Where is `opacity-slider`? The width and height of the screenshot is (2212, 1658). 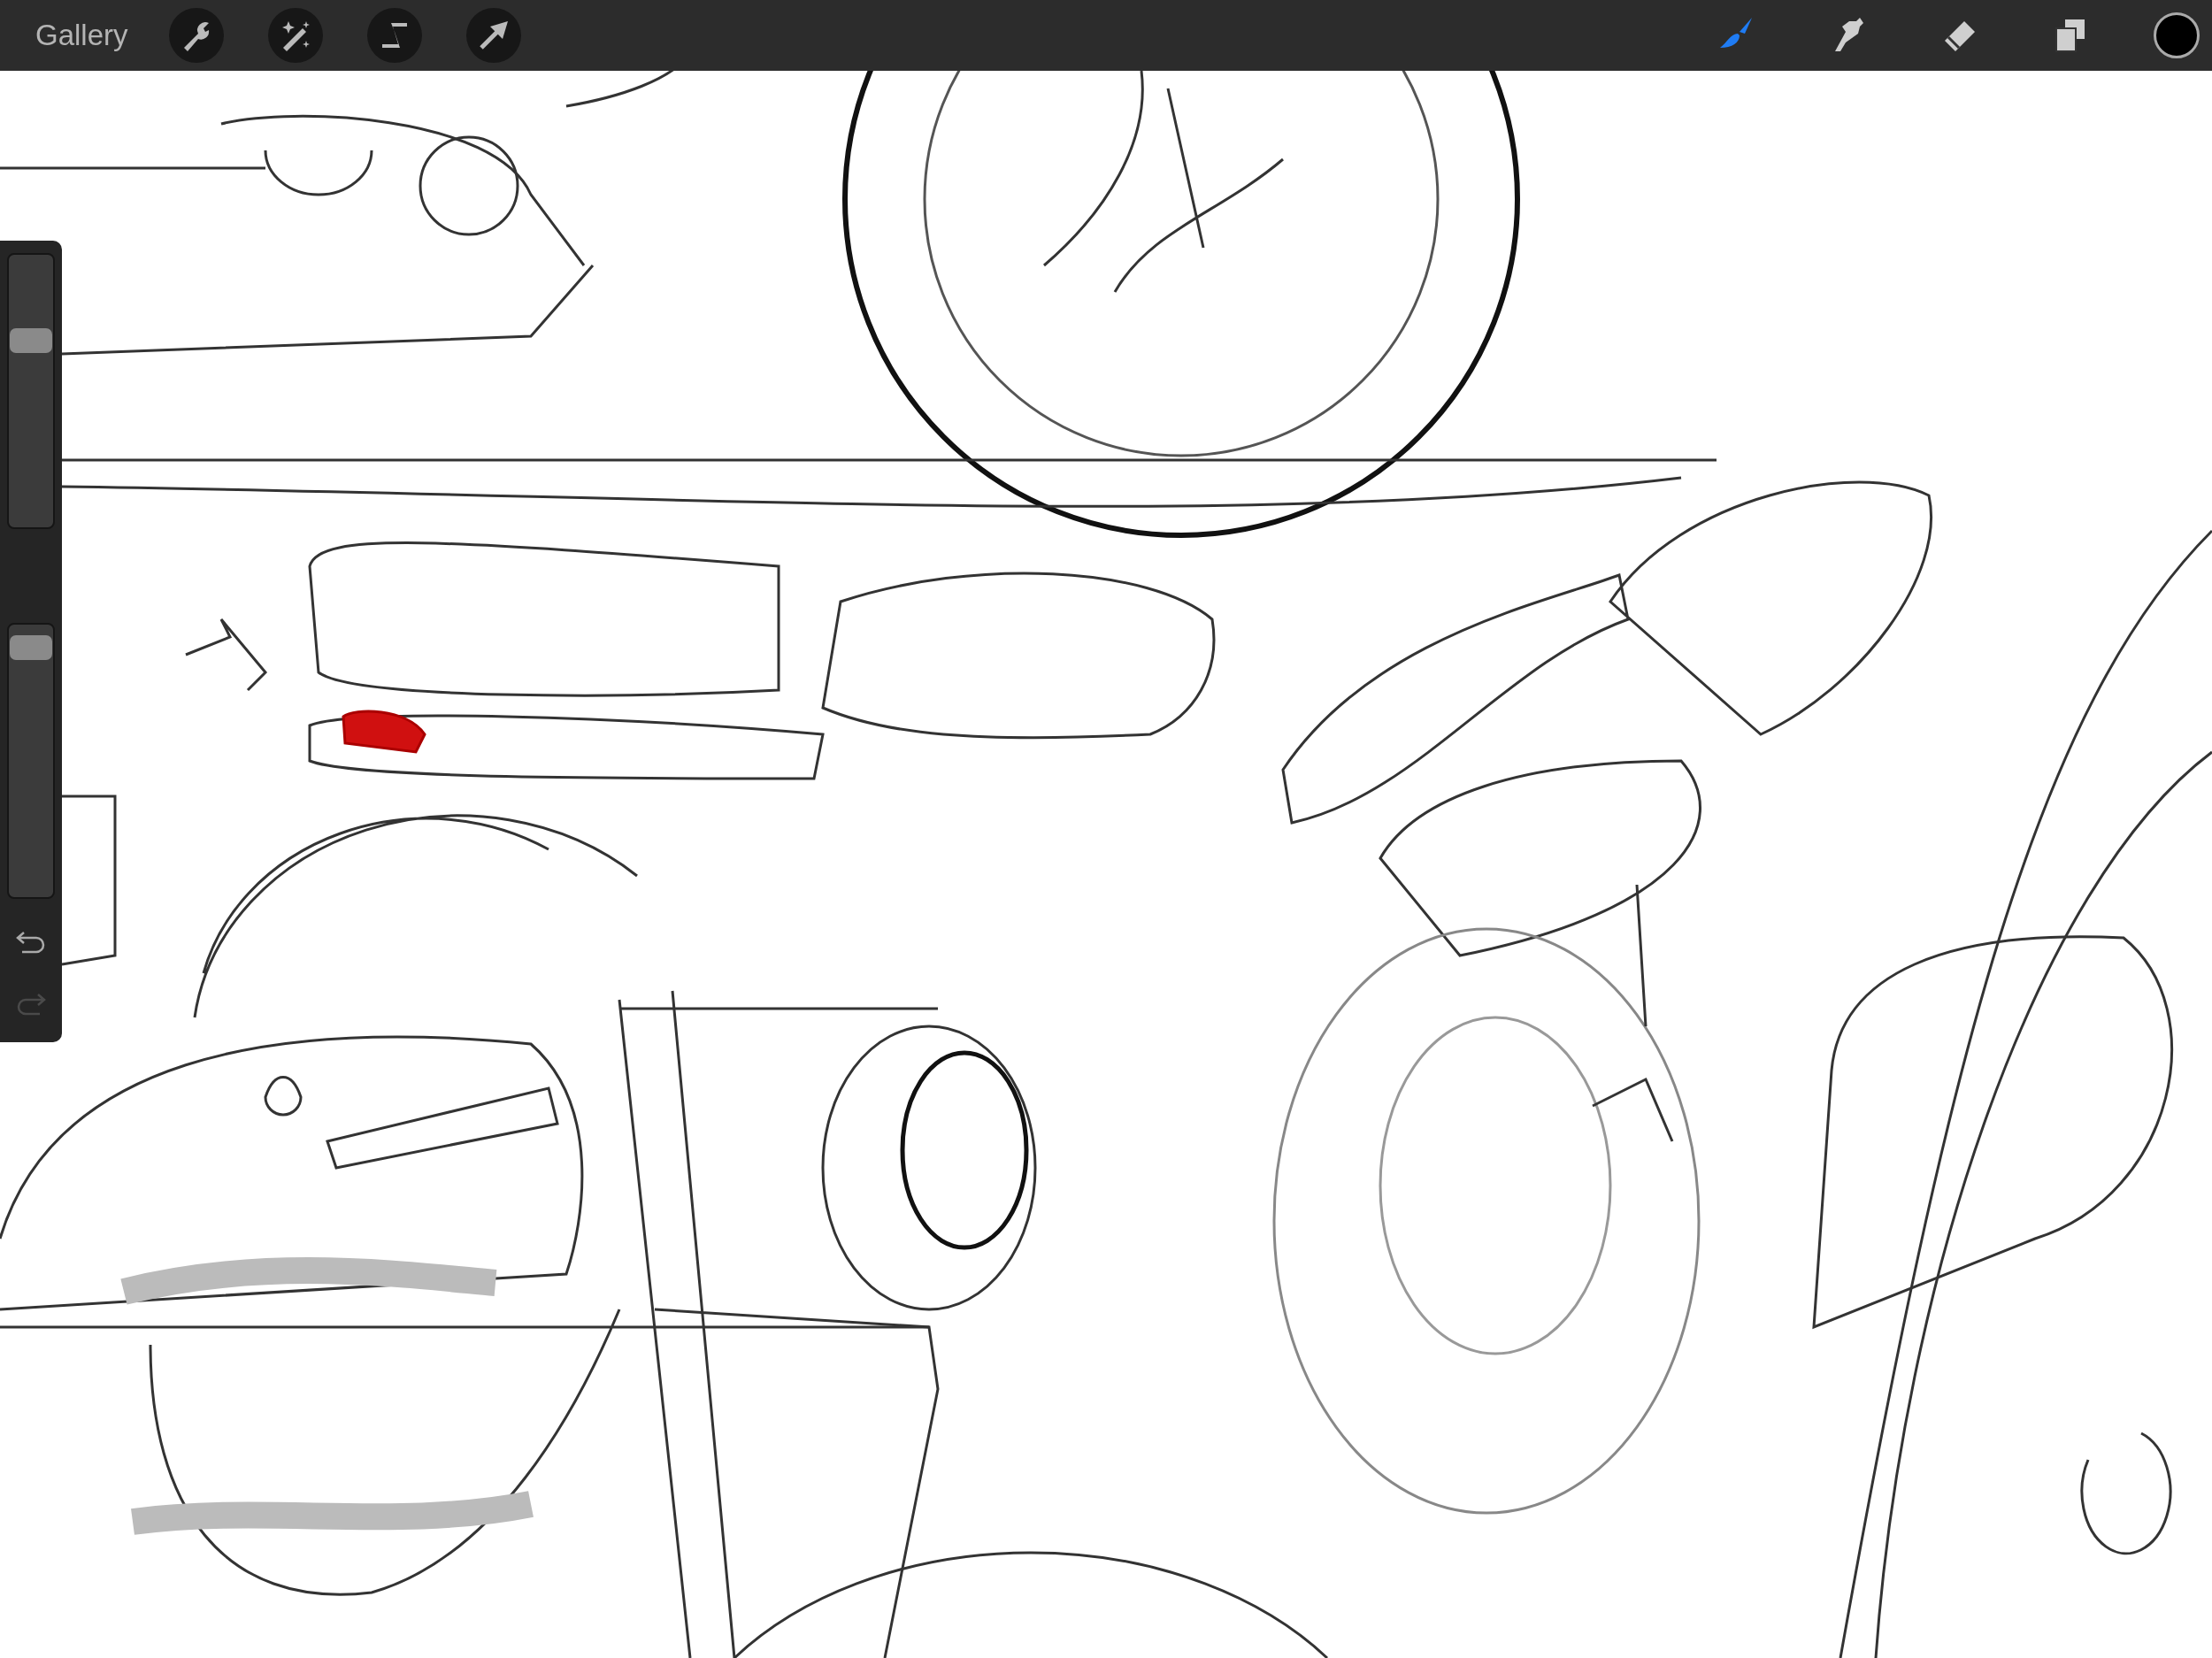
opacity-slider is located at coordinates (31, 761).